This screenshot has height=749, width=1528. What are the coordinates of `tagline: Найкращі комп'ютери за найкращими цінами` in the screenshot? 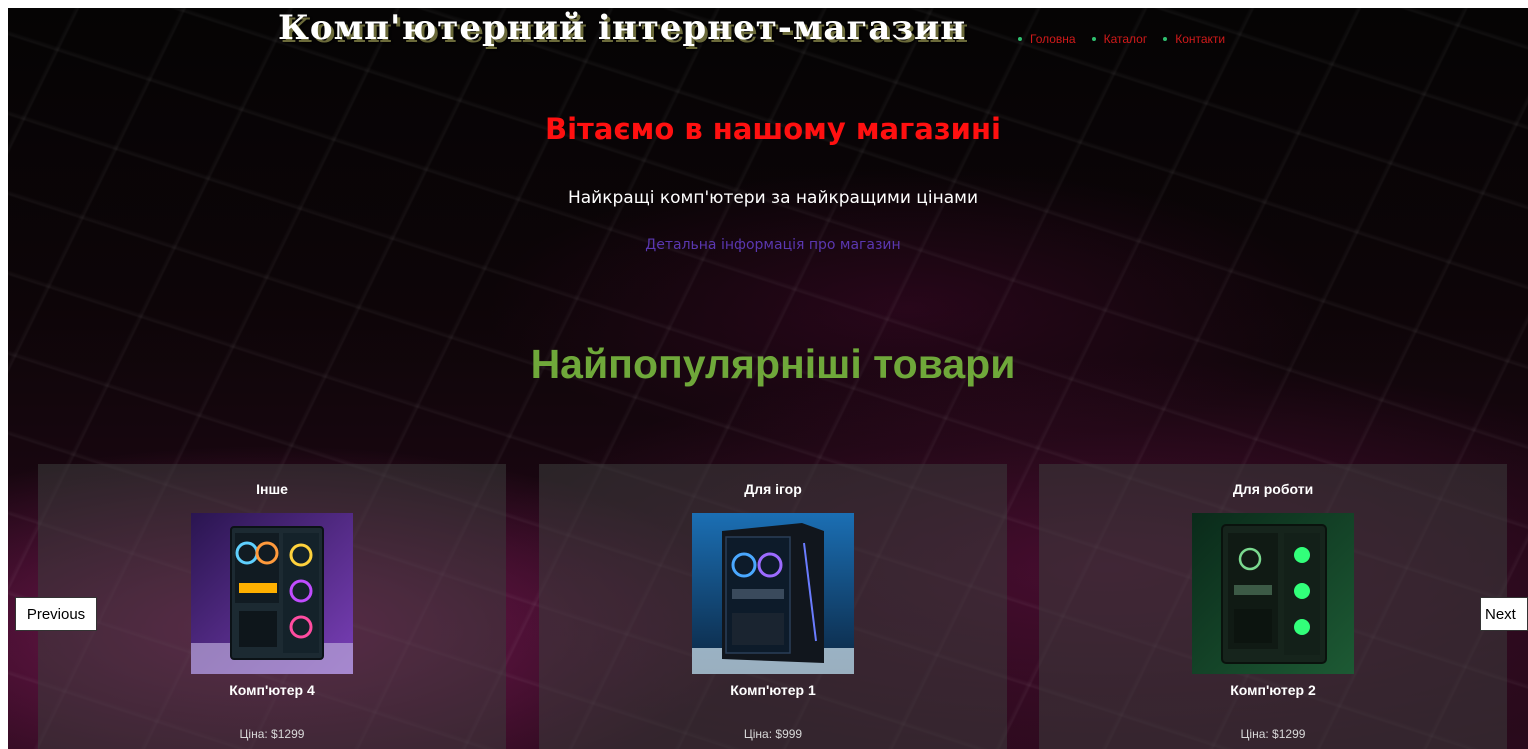 It's located at (773, 198).